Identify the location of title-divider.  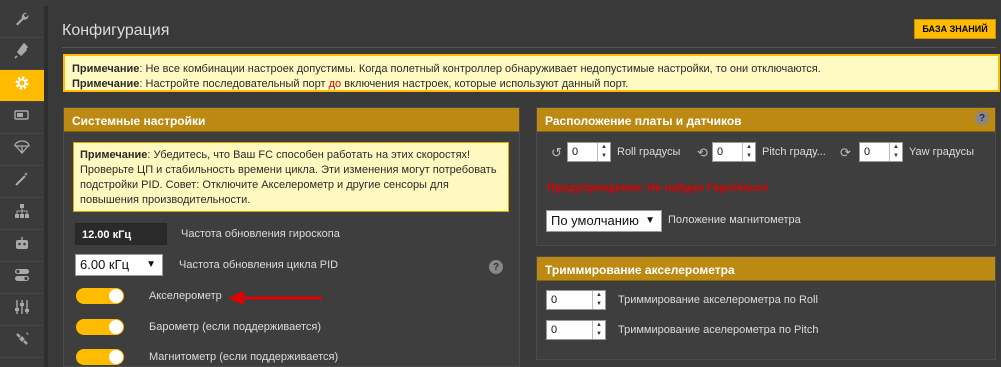
(529, 47).